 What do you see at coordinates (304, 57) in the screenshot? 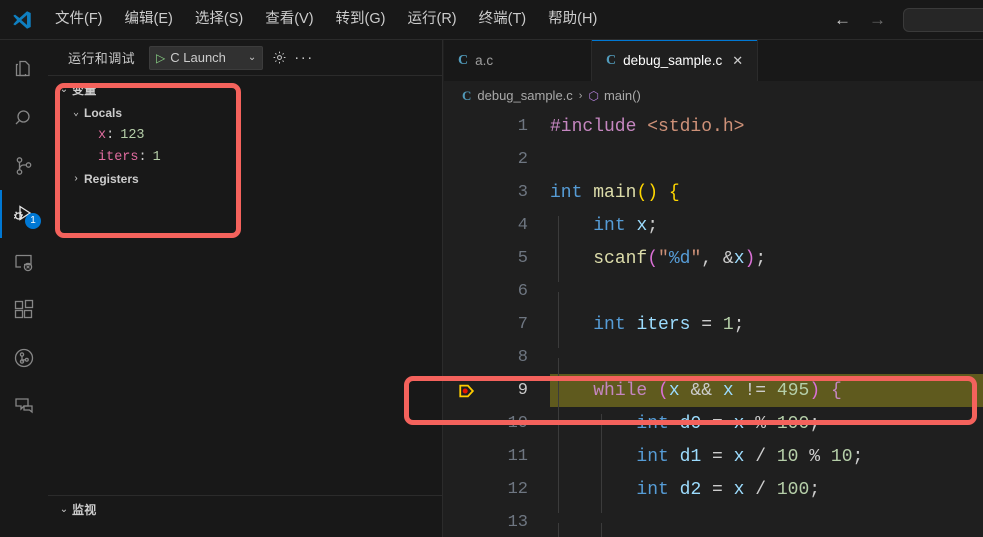
I see `more-actions-icon: ···` at bounding box center [304, 57].